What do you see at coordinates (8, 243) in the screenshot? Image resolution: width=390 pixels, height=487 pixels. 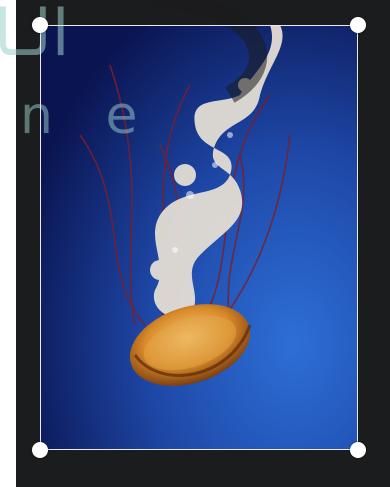 I see `left-panel-edge` at bounding box center [8, 243].